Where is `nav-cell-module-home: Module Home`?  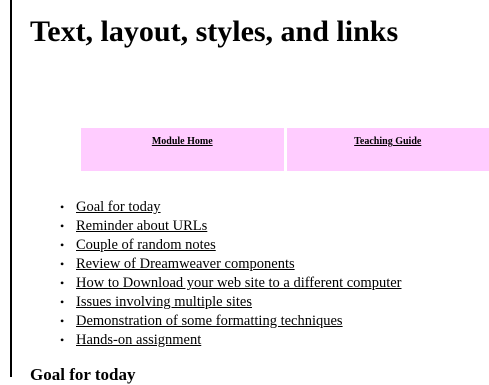 nav-cell-module-home: Module Home is located at coordinates (182, 149).